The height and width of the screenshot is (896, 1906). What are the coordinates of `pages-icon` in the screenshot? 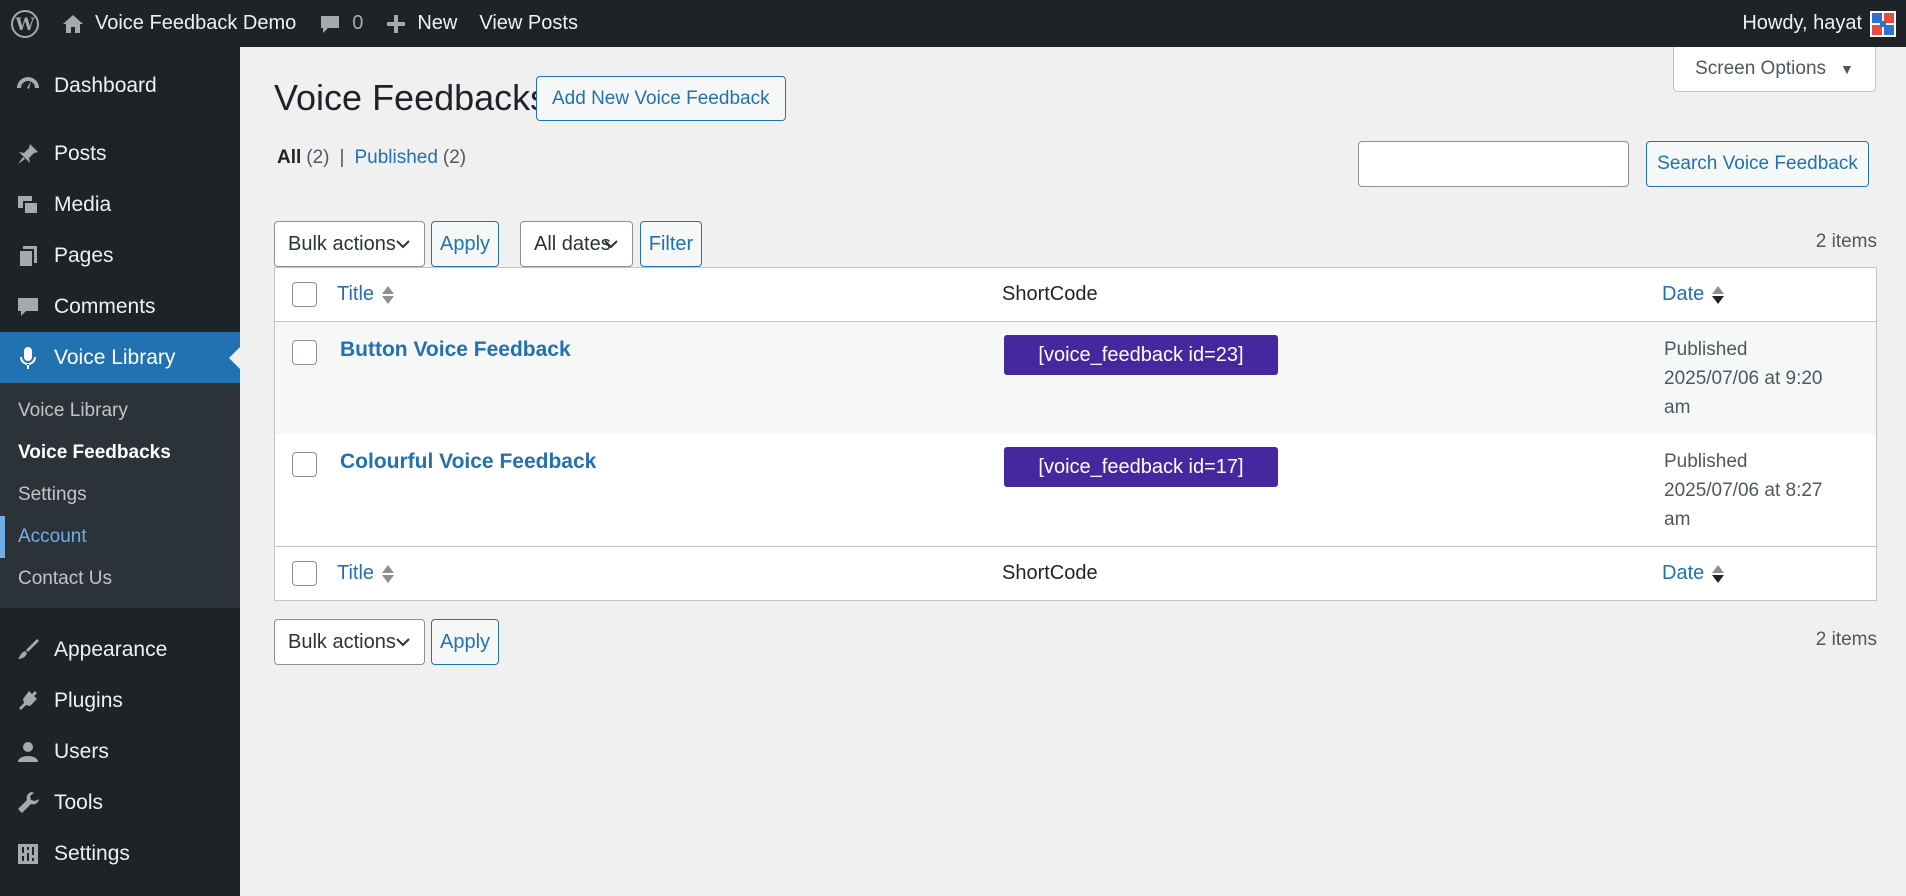 It's located at (28, 256).